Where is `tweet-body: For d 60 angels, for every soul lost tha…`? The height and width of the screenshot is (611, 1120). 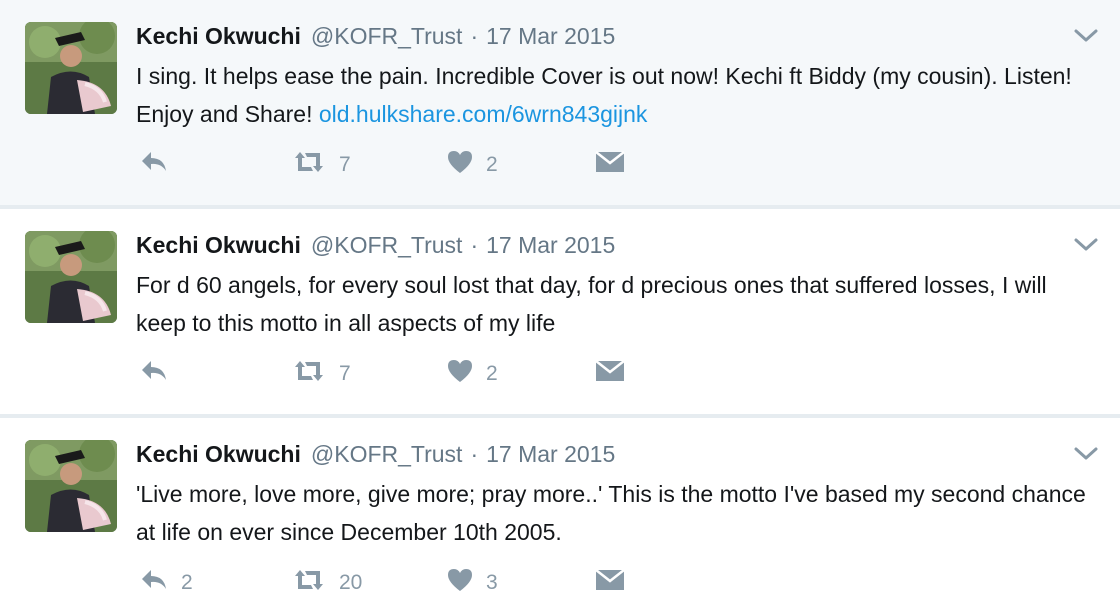
tweet-body: For d 60 angels, for every soul lost tha… is located at coordinates (591, 304).